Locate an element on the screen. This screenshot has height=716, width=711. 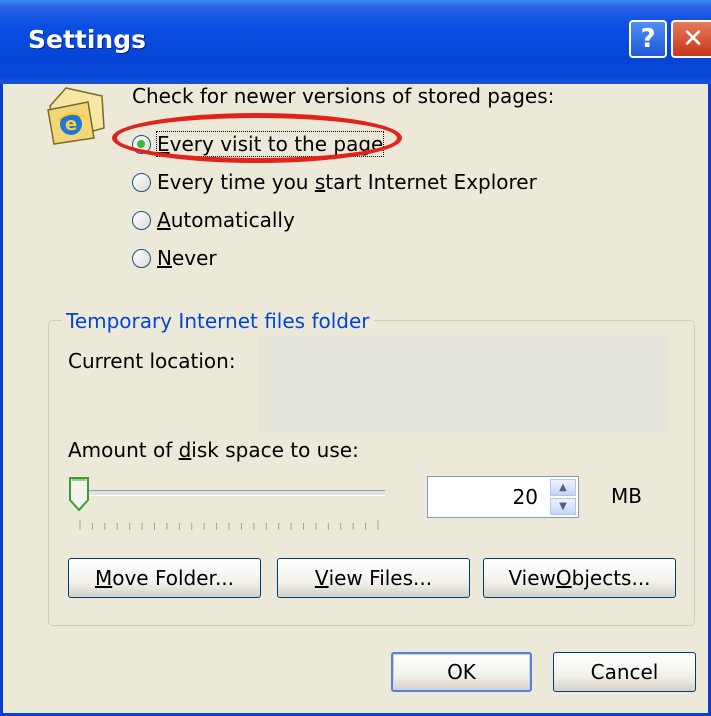
unit-label: MB is located at coordinates (626, 496).